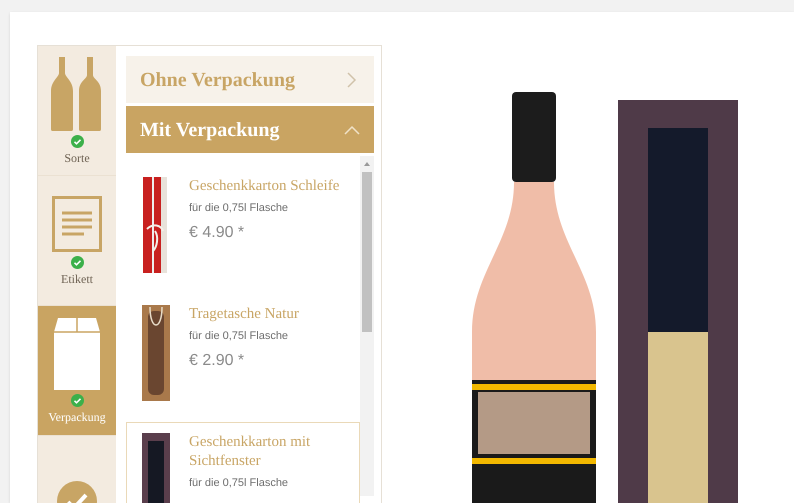  What do you see at coordinates (77, 94) in the screenshot?
I see `bottles-icon` at bounding box center [77, 94].